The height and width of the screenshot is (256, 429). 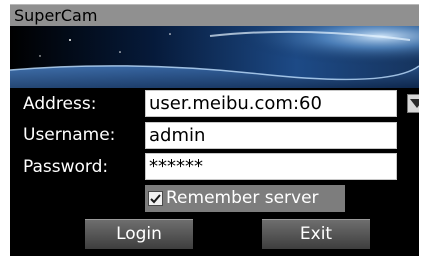 I want to click on address-label: Address:, so click(x=60, y=104).